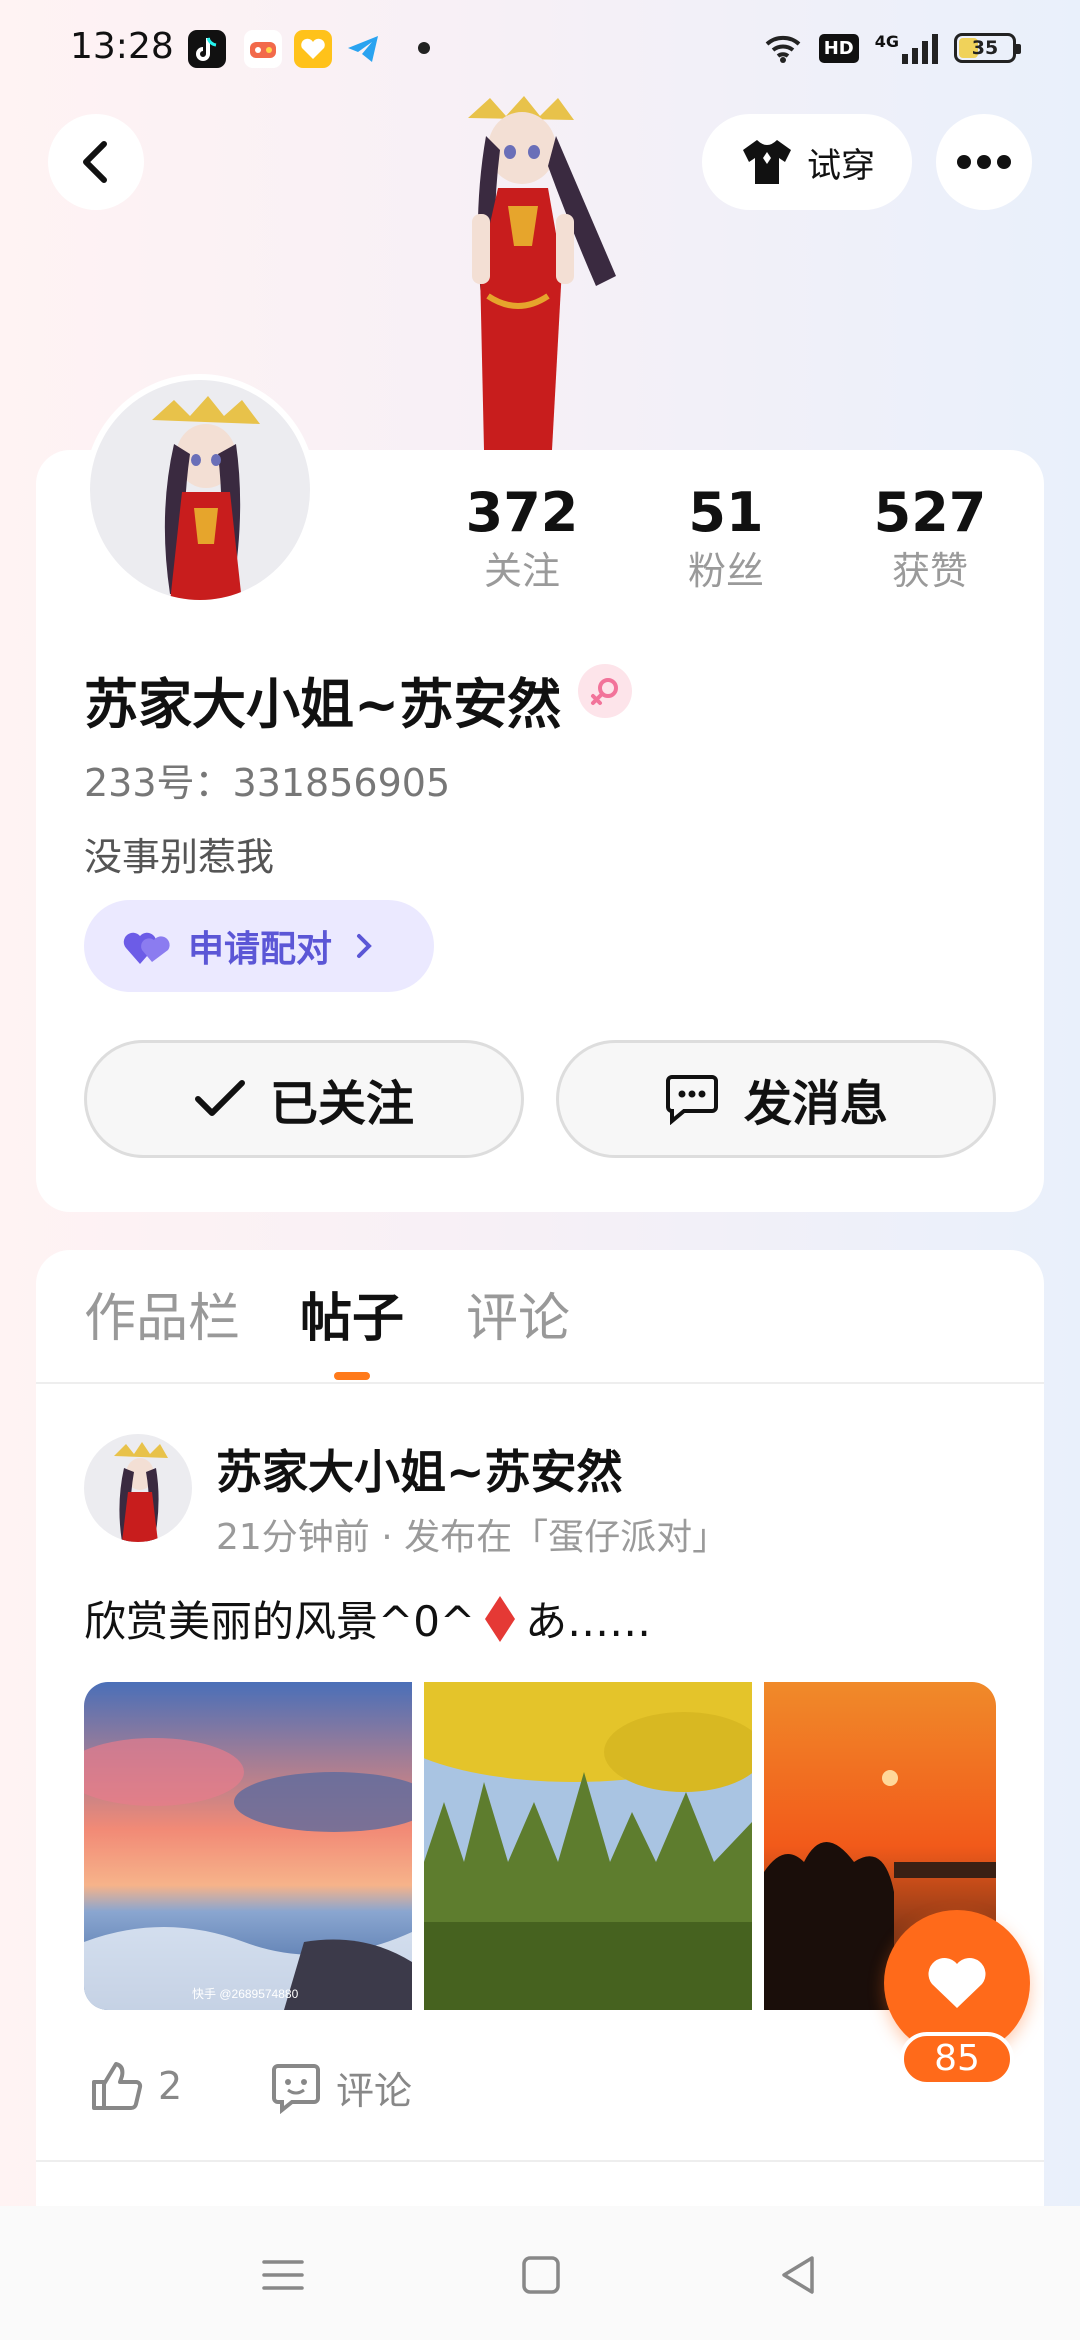 The height and width of the screenshot is (2340, 1080). I want to click on notification-dot, so click(424, 48).